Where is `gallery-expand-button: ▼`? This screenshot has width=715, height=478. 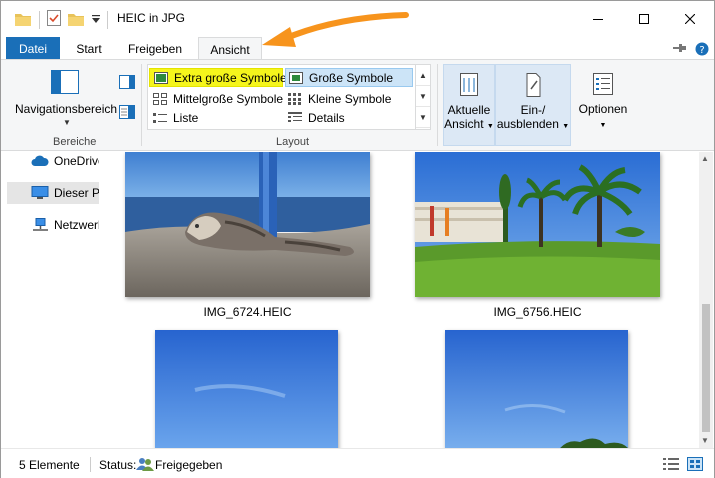 gallery-expand-button: ▼ is located at coordinates (423, 117).